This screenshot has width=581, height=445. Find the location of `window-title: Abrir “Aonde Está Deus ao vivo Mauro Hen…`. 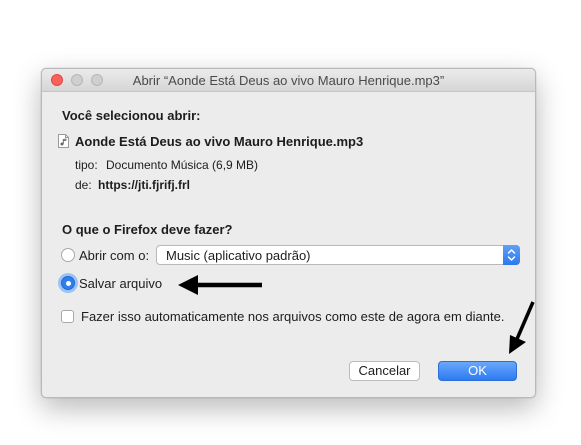

window-title: Abrir “Aonde Está Deus ao vivo Mauro Hen… is located at coordinates (288, 80).